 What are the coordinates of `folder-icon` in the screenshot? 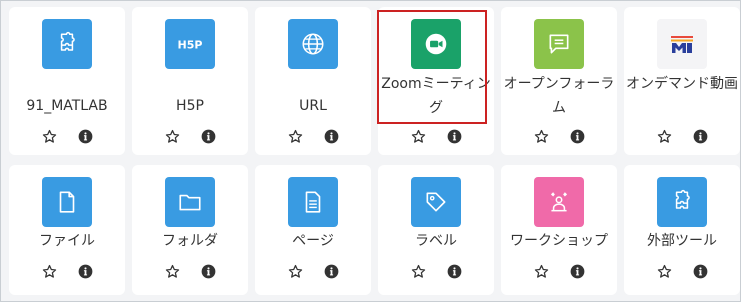 It's located at (190, 202).